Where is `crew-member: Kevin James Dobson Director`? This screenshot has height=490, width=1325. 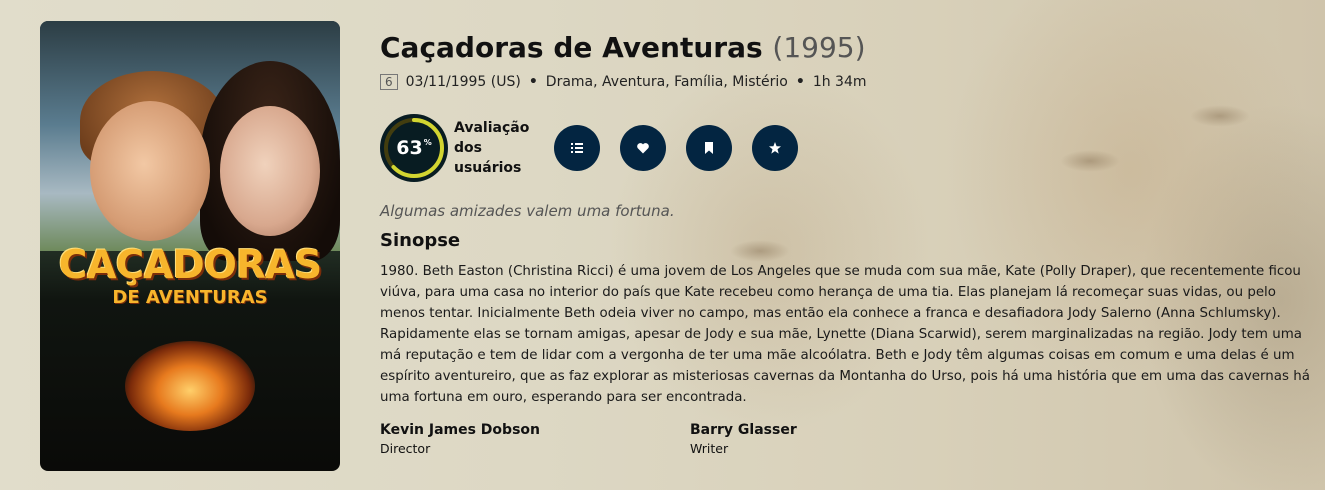
crew-member: Kevin James Dobson Director is located at coordinates (535, 439).